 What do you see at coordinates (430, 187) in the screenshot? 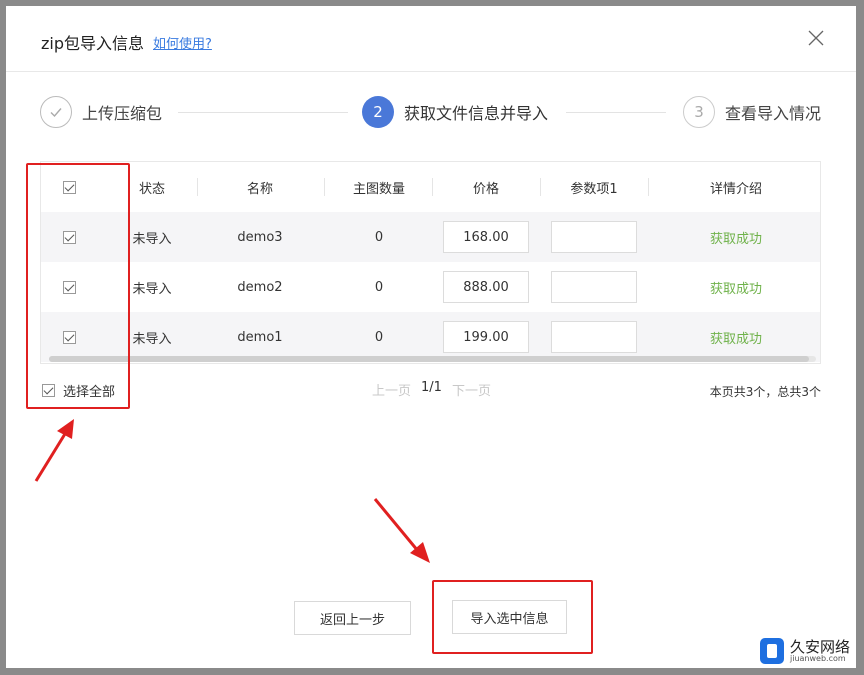
I see `table-header: 状态 名称 主图数量 价格 参数项1 详情介绍` at bounding box center [430, 187].